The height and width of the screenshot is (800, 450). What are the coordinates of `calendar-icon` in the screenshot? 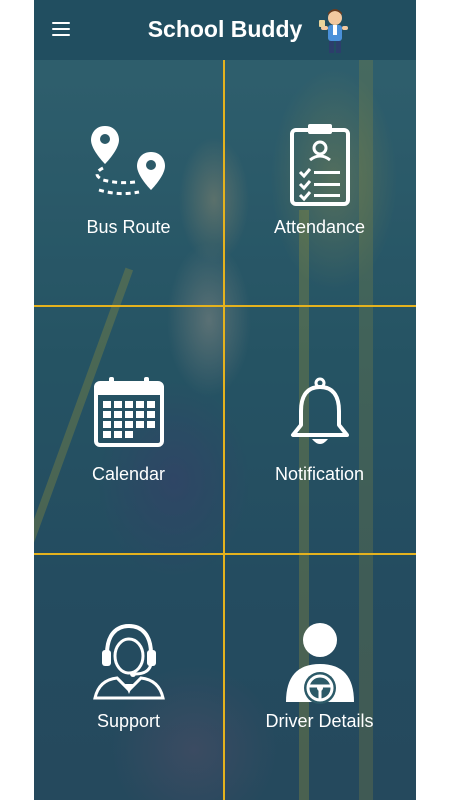 It's located at (128, 412).